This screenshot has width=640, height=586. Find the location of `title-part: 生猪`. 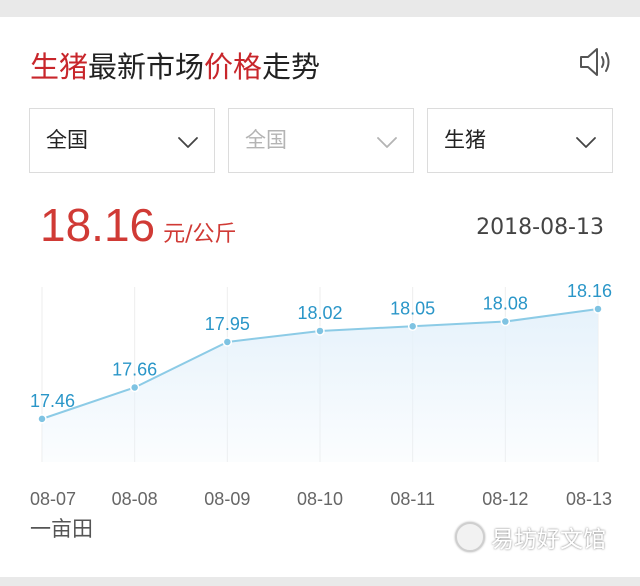

title-part: 生猪 is located at coordinates (59, 67).